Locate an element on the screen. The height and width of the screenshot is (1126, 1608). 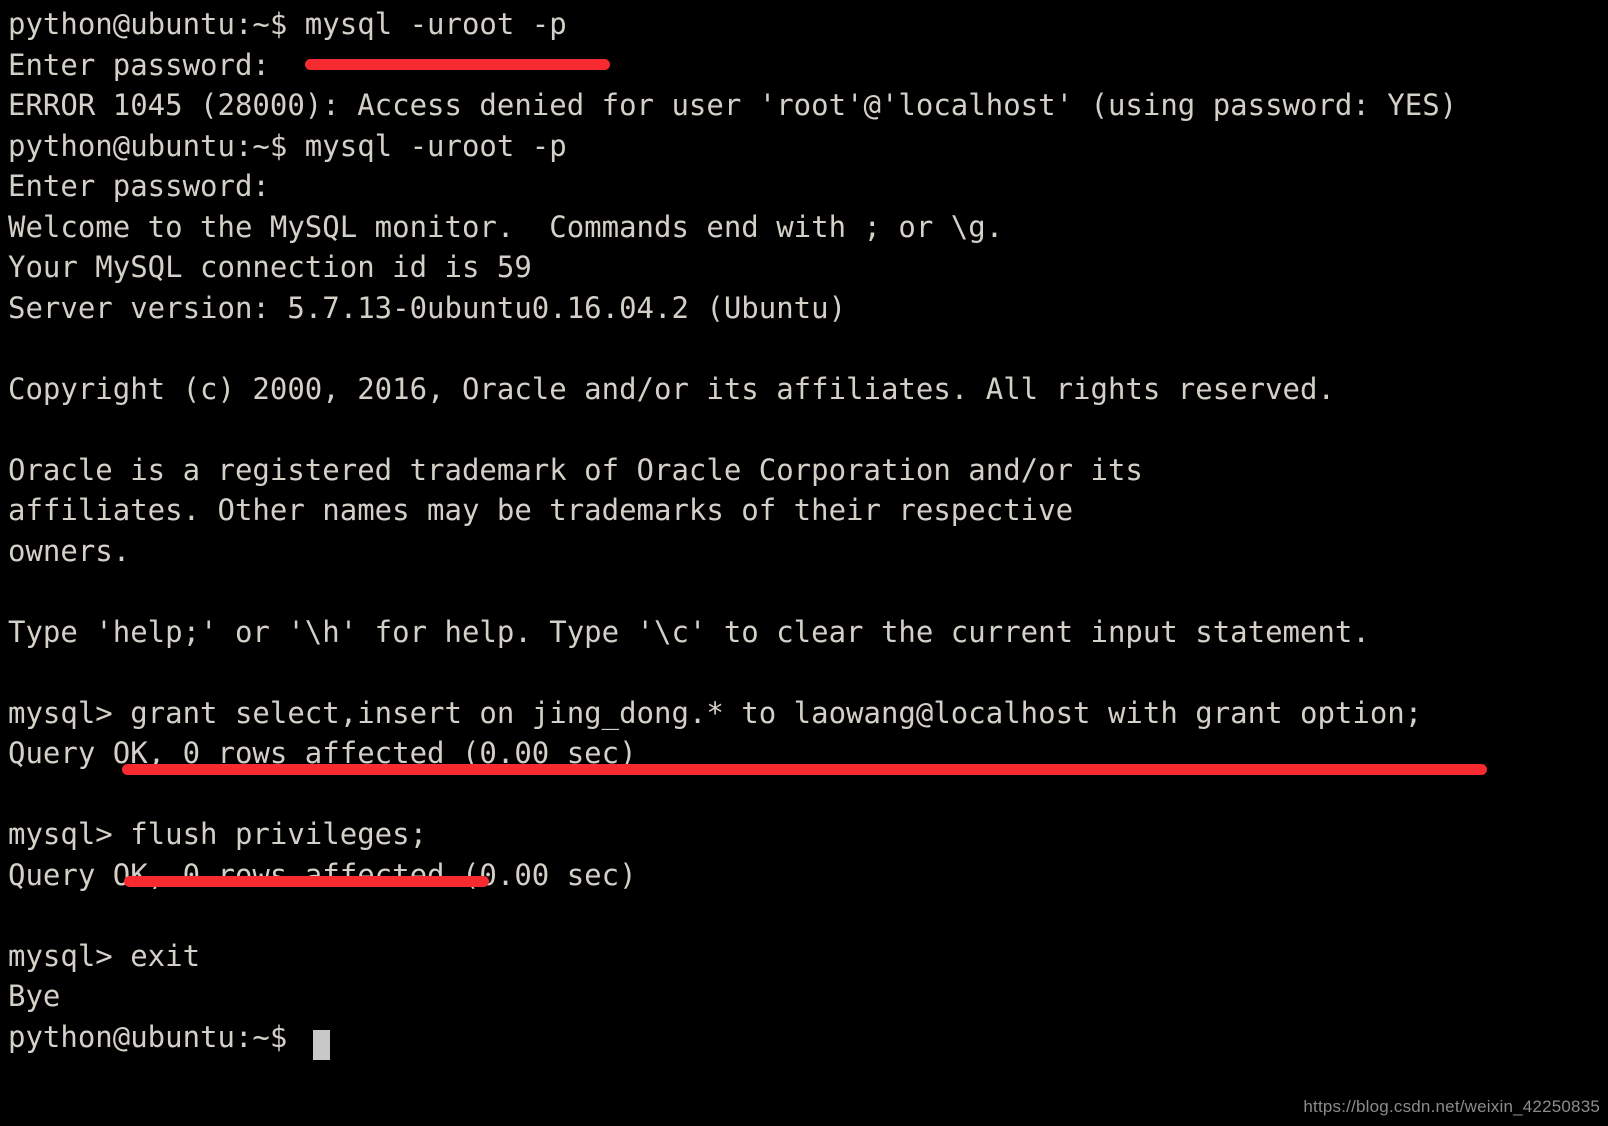
flush-privileges-underline is located at coordinates (306, 881).